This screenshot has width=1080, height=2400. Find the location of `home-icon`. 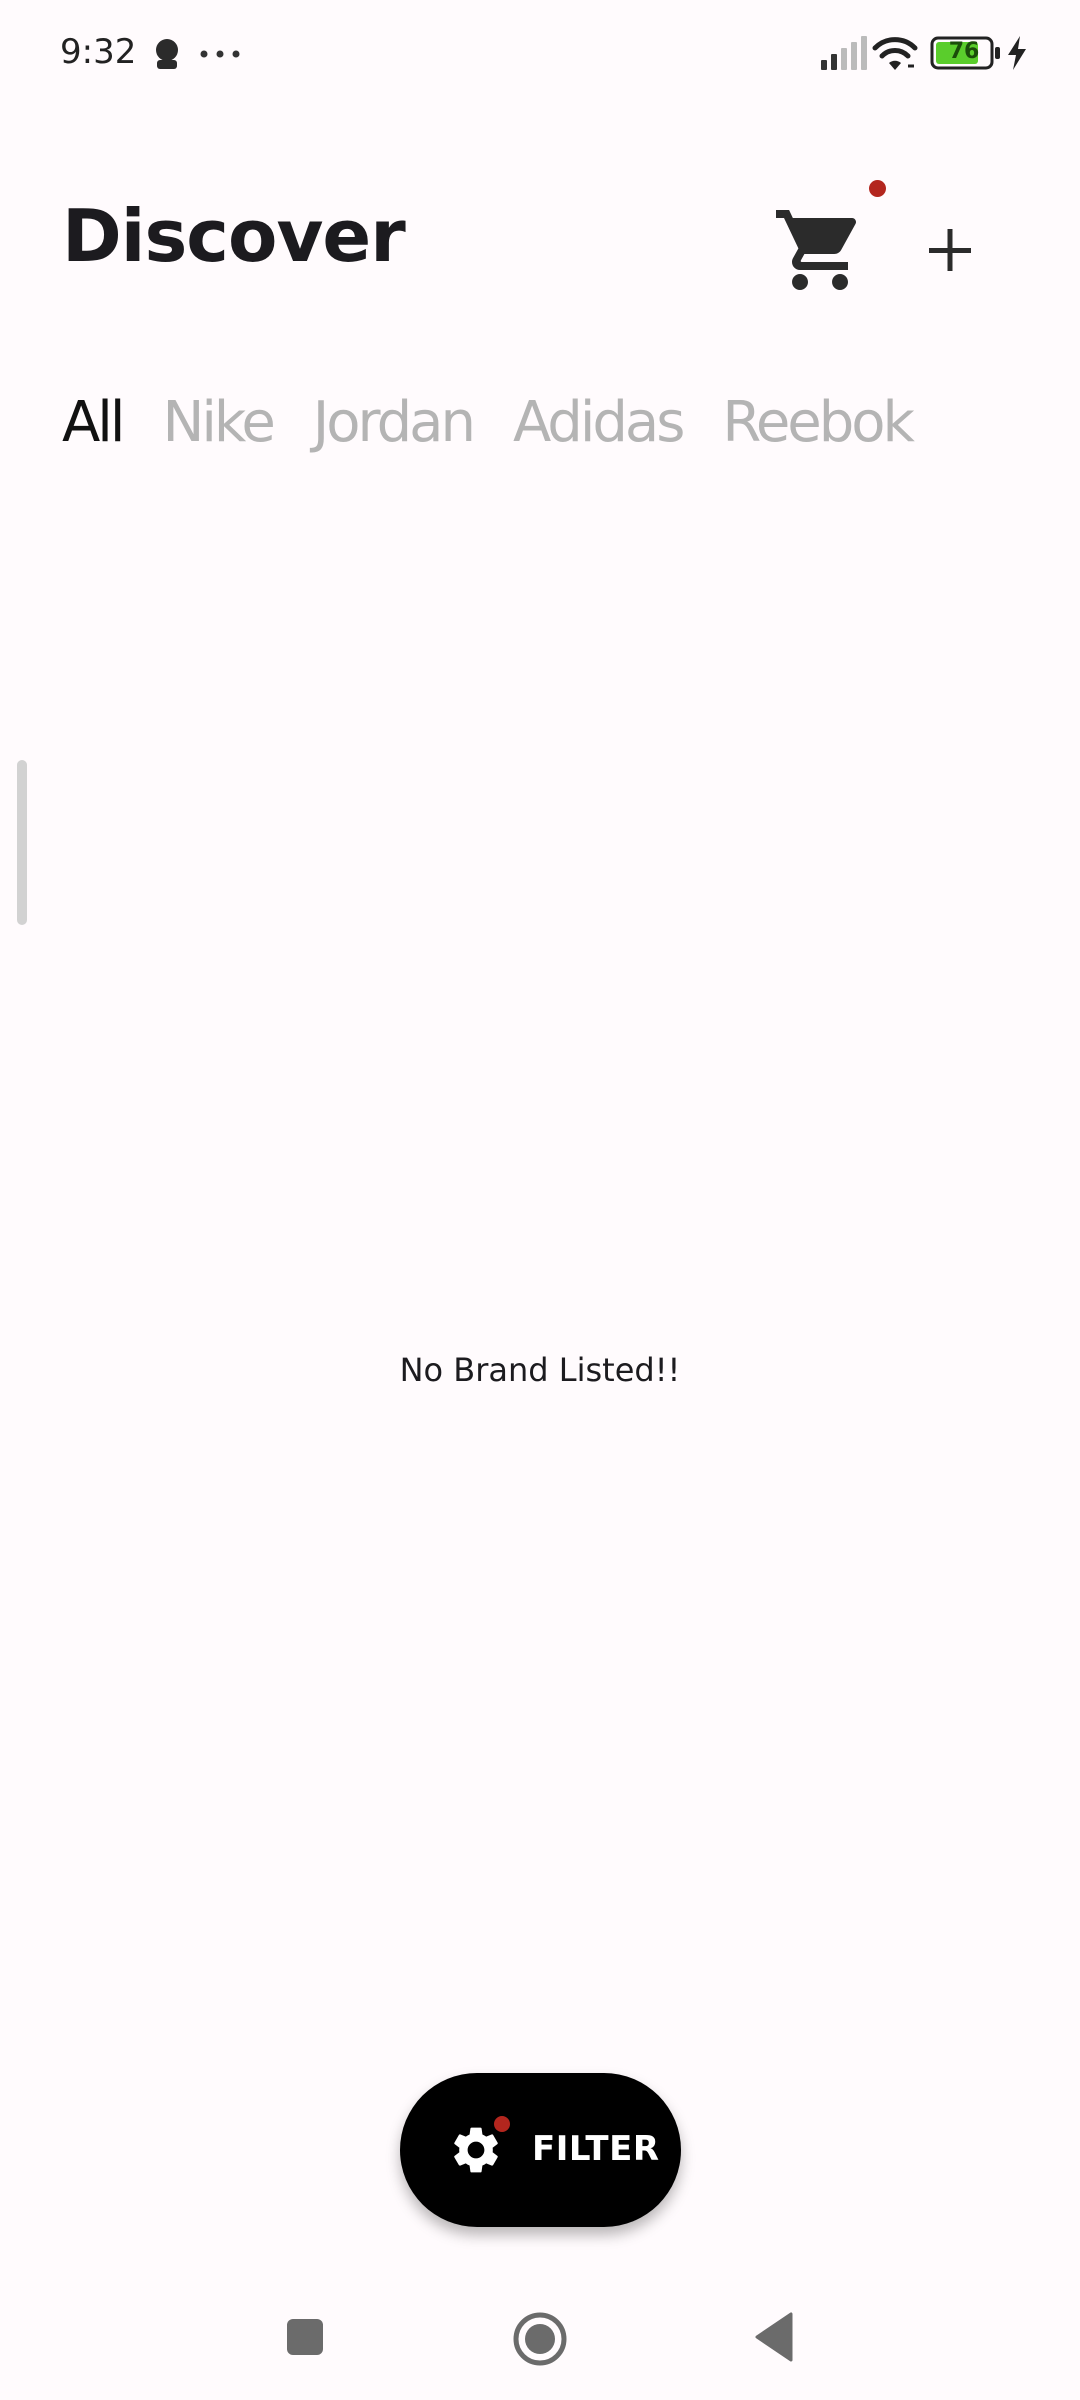

home-icon is located at coordinates (540, 2339).